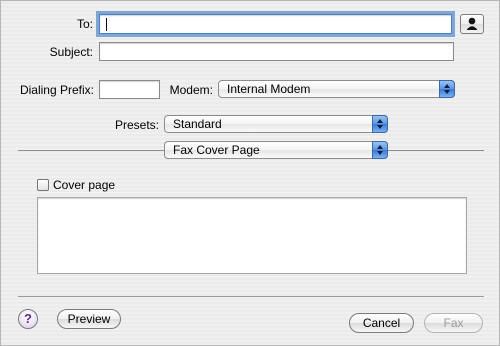 The width and height of the screenshot is (500, 346). What do you see at coordinates (43, 185) in the screenshot?
I see `cover-page-checkbox` at bounding box center [43, 185].